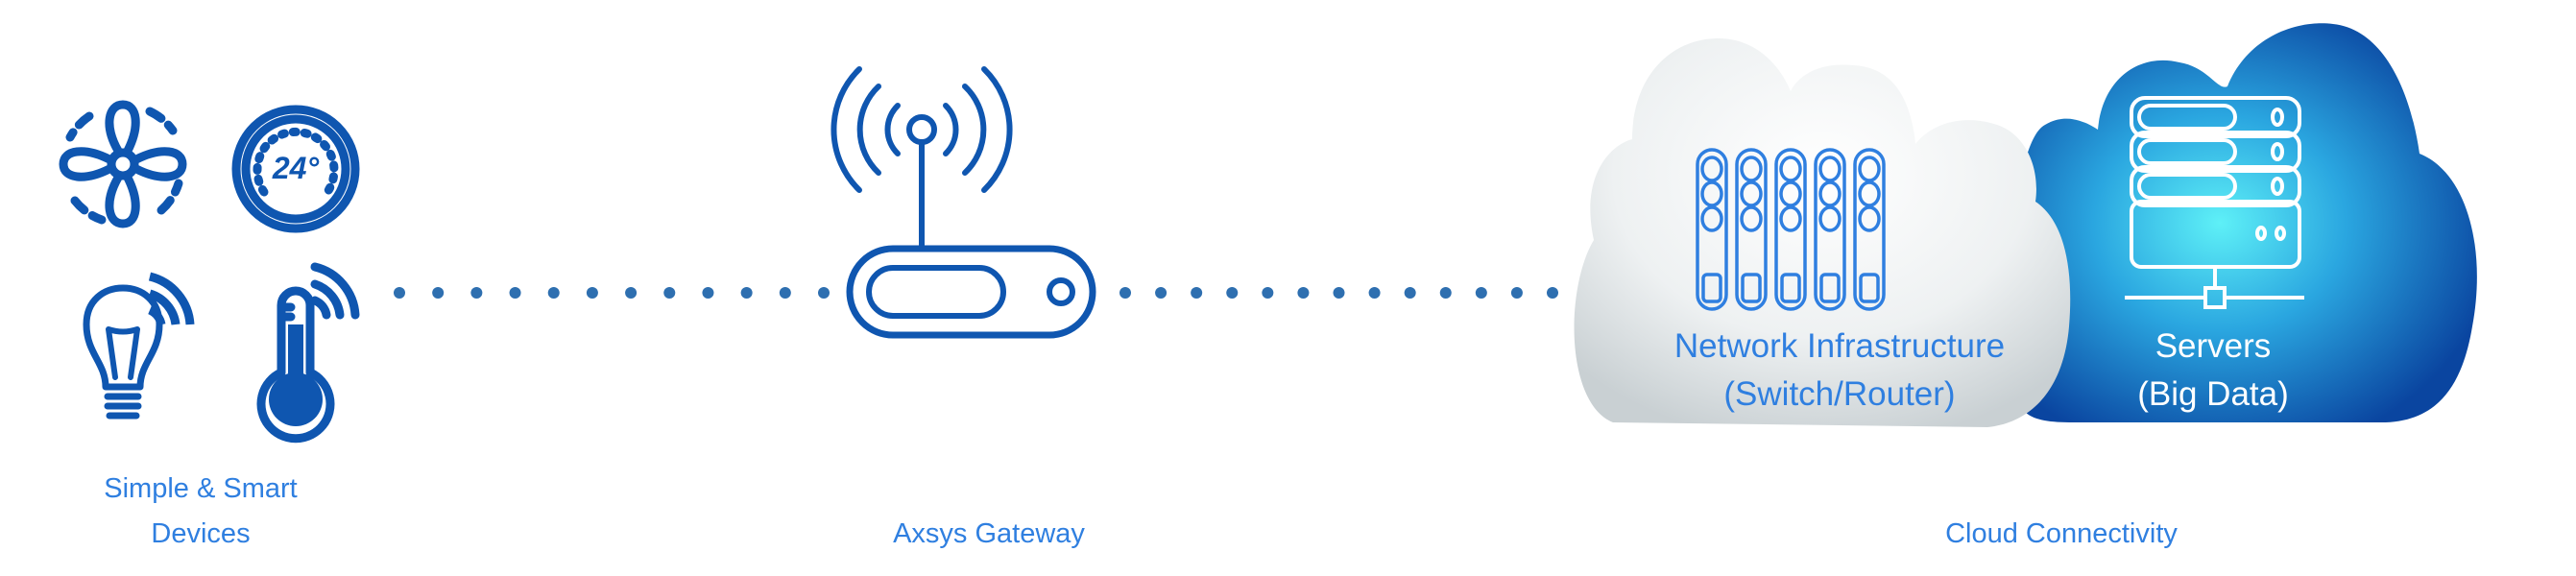  What do you see at coordinates (1822, 233) in the screenshot?
I see `network-cloud` at bounding box center [1822, 233].